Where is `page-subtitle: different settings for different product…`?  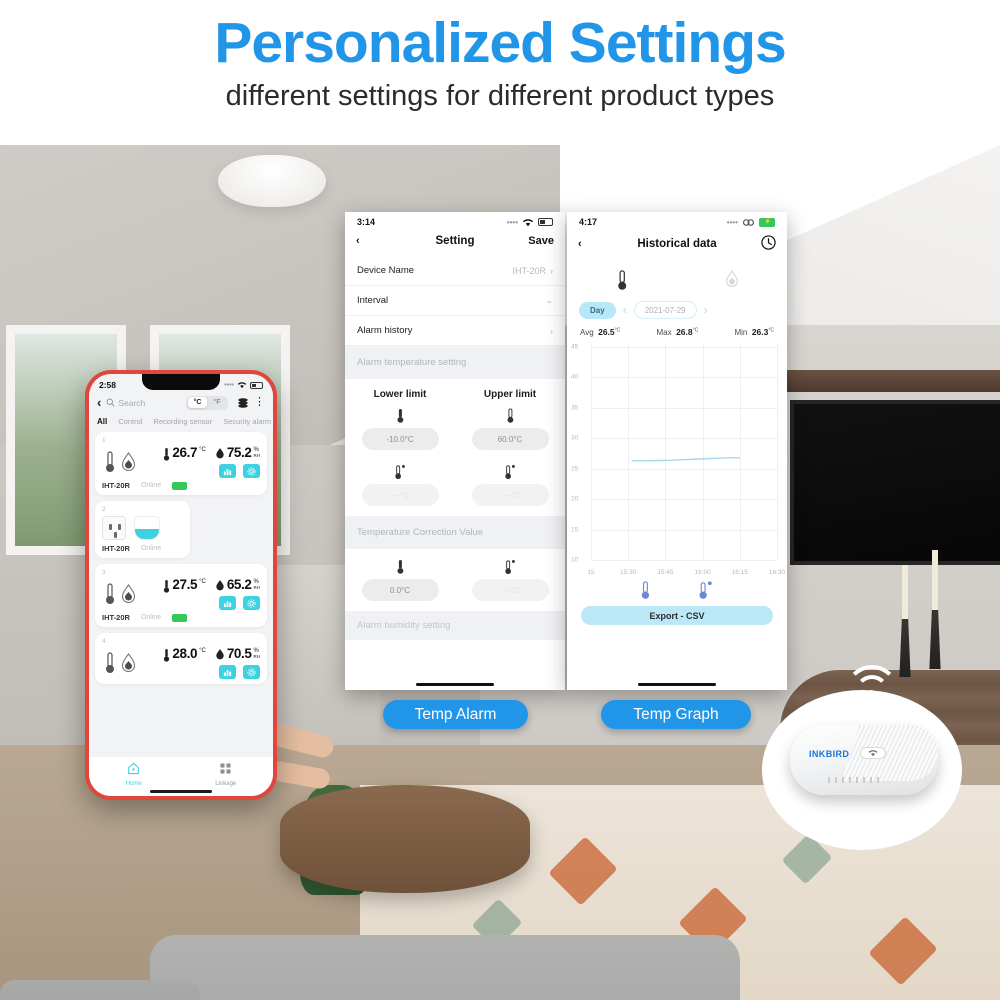
page-subtitle: different settings for different product… is located at coordinates (500, 95).